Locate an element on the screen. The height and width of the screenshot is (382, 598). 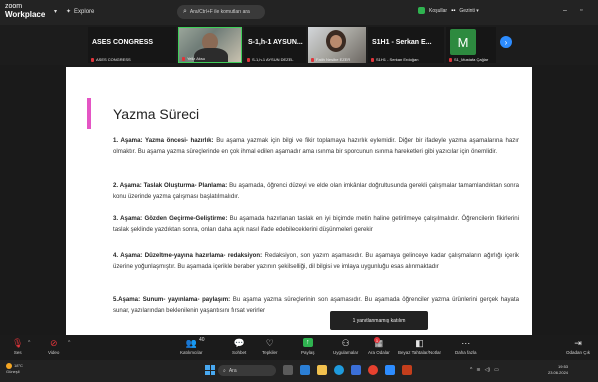
reactions-button: ♡ Tepkiler is located at coordinates (270, 346).